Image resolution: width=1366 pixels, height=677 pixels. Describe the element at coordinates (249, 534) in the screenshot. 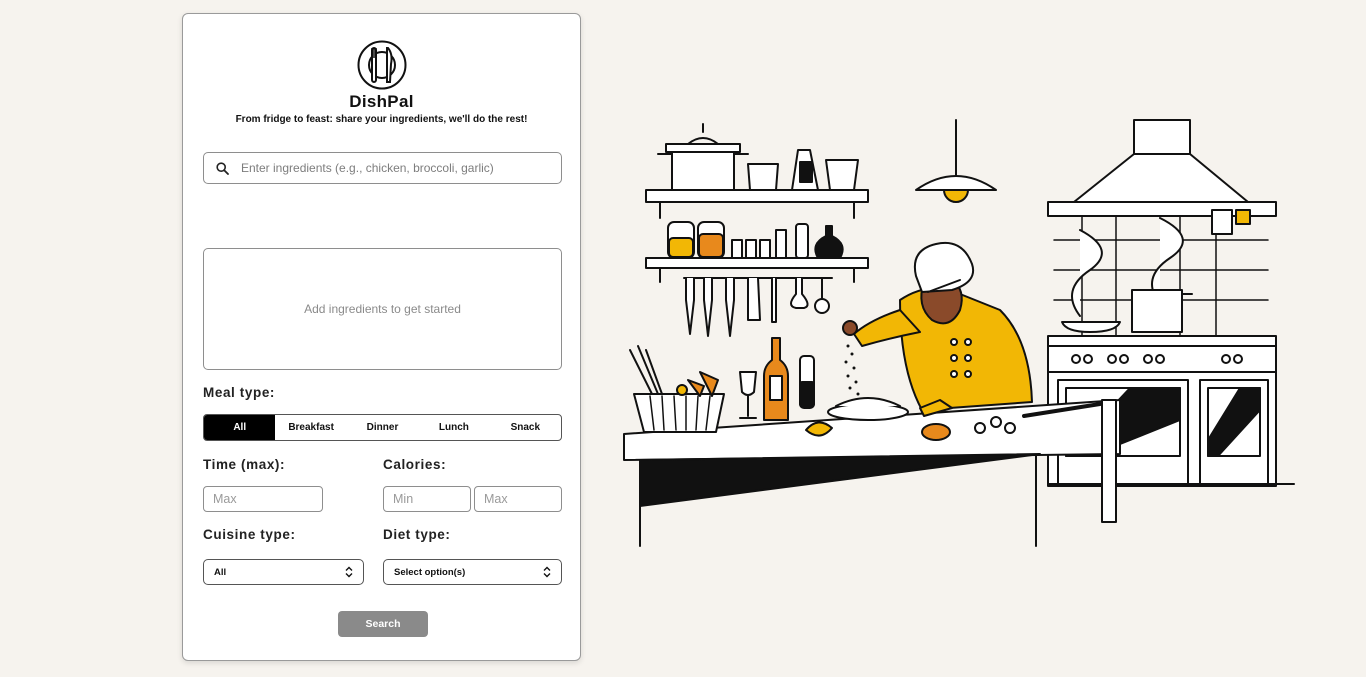

I see `cuisine-type-label: Cuisine type:` at that location.